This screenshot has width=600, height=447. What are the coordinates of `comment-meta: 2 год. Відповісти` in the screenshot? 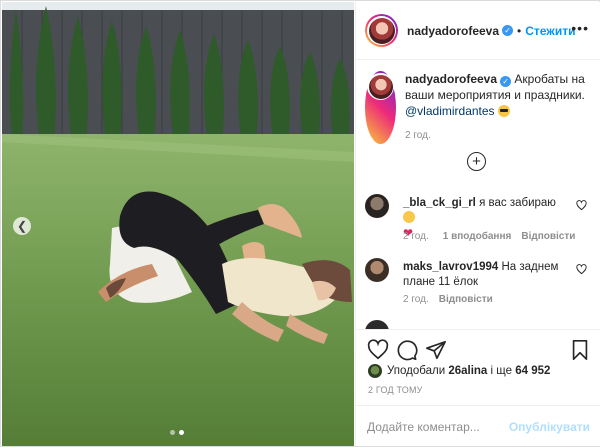 It's located at (448, 299).